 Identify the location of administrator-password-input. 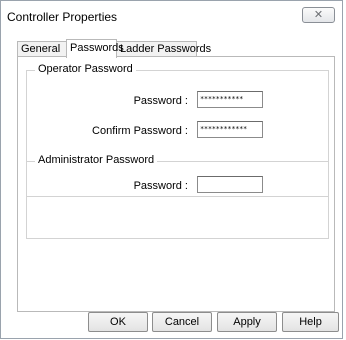
(230, 184).